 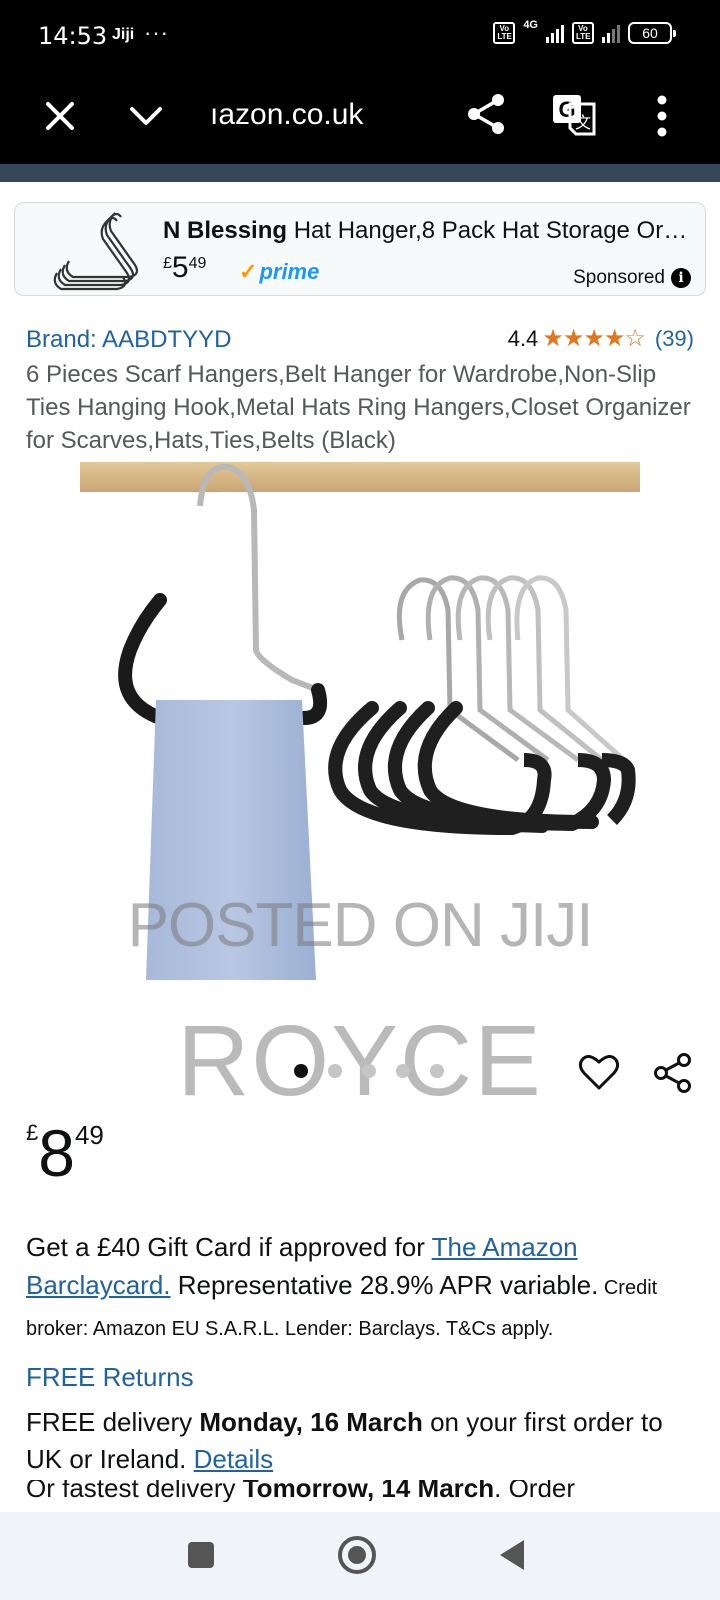 What do you see at coordinates (599, 1072) in the screenshot?
I see `heart-icon` at bounding box center [599, 1072].